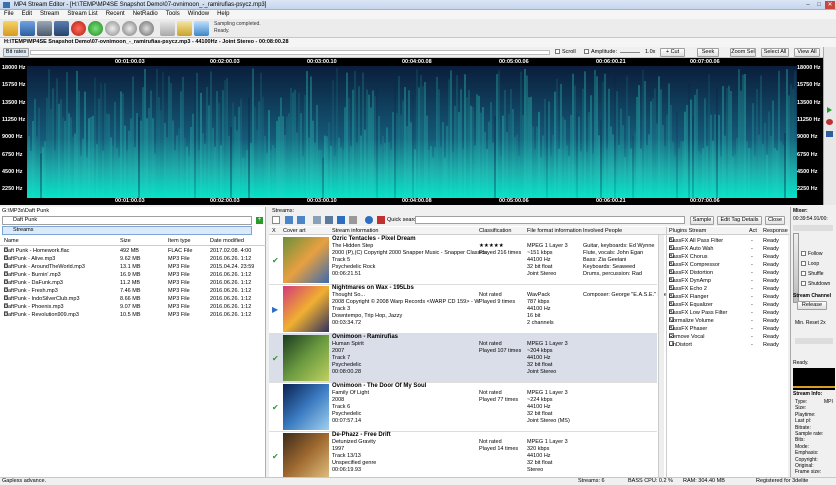 The height and width of the screenshot is (485, 836). Describe the element at coordinates (495, 231) in the screenshot. I see `col-classification: Classification` at that location.